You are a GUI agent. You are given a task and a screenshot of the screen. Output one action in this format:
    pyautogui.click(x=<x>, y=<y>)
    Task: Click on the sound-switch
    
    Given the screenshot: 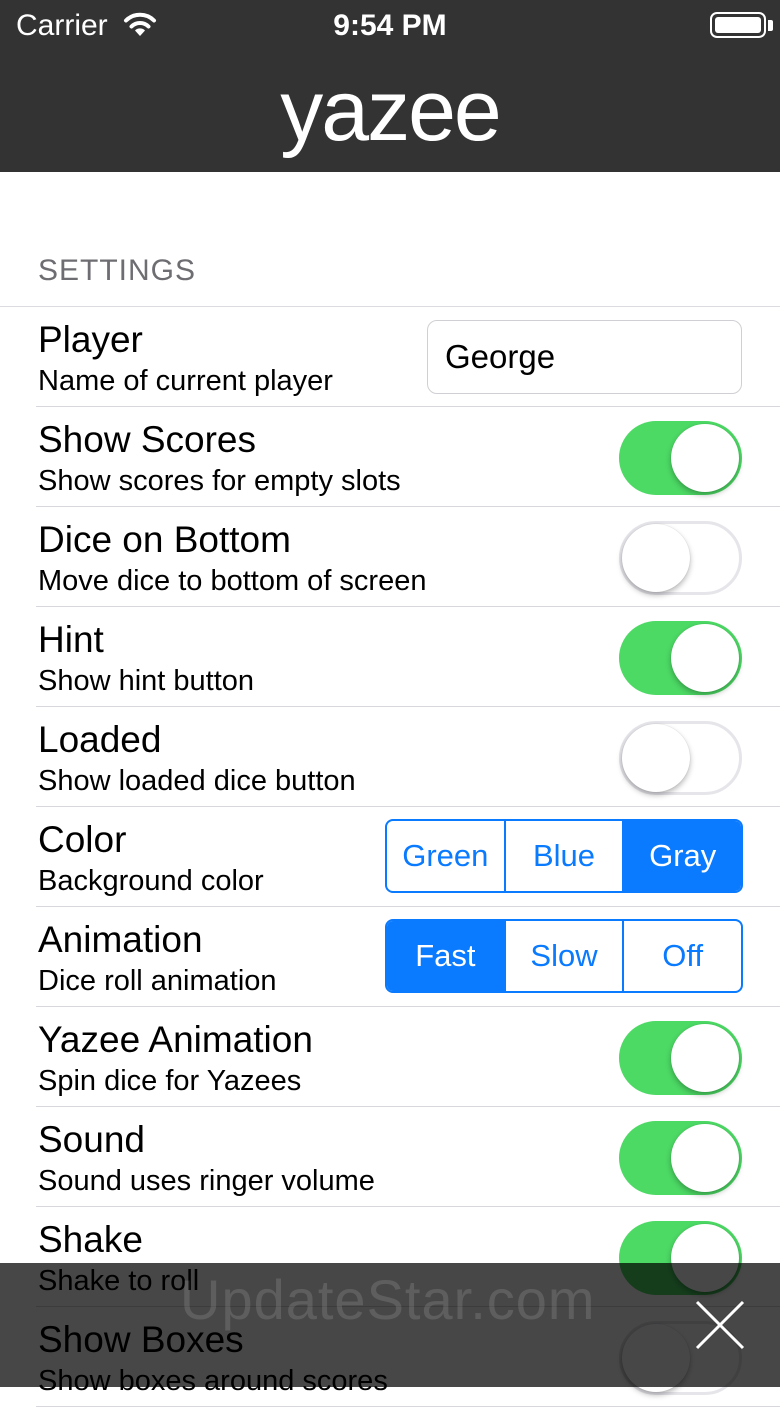 What is the action you would take?
    pyautogui.click(x=680, y=1158)
    